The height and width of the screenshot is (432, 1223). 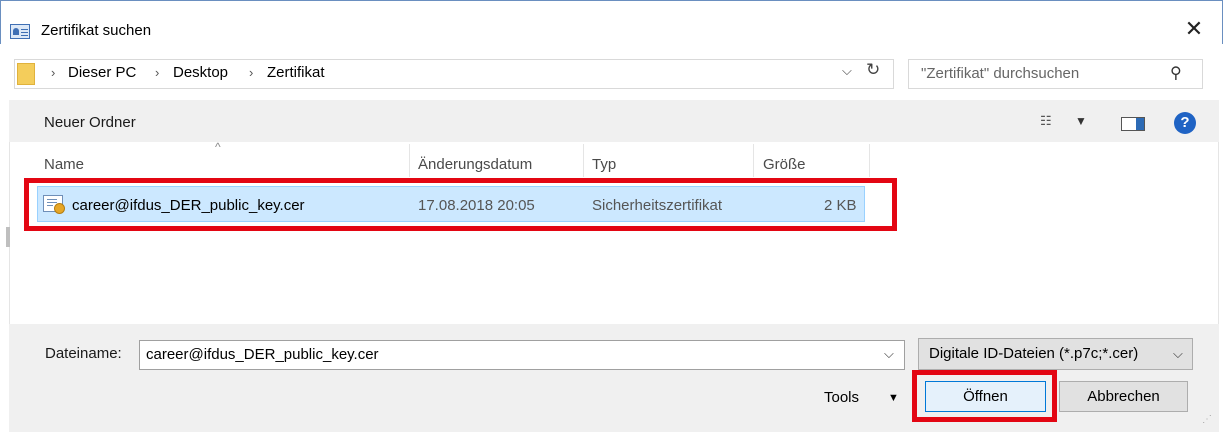 What do you see at coordinates (90, 122) in the screenshot?
I see `new-folder-button: Neuer Ordner` at bounding box center [90, 122].